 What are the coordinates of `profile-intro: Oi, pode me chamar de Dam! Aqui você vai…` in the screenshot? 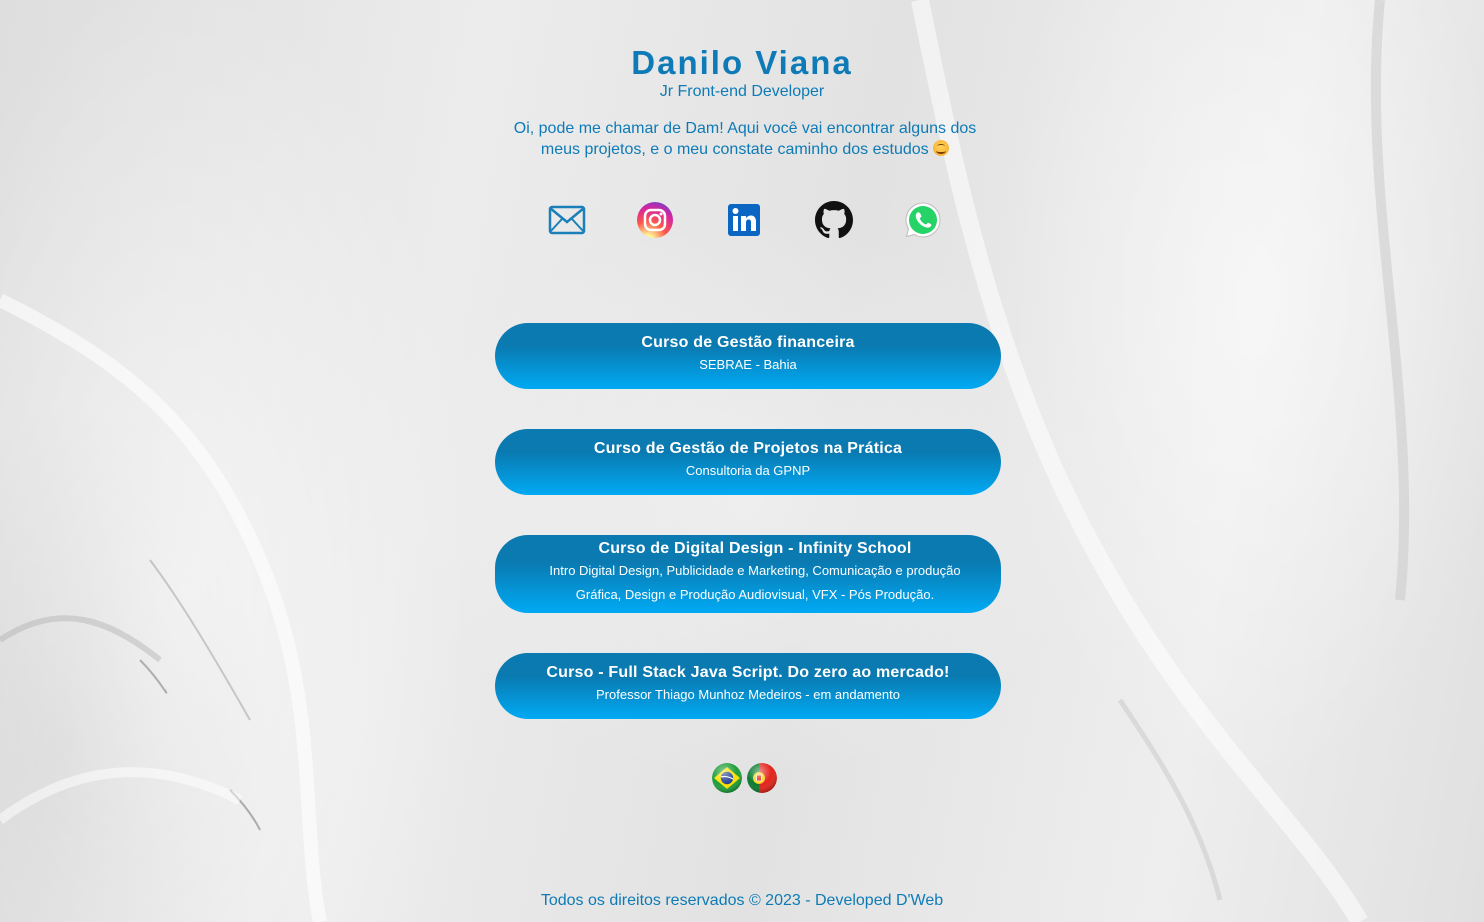 It's located at (745, 139).